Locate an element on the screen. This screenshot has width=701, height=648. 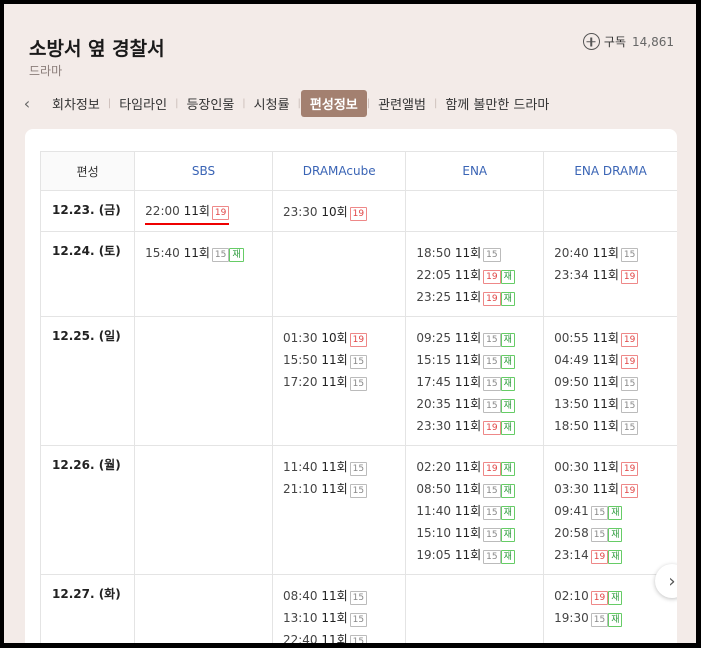
airing-slot: 15:40 11회 15 재 is located at coordinates (208, 253).